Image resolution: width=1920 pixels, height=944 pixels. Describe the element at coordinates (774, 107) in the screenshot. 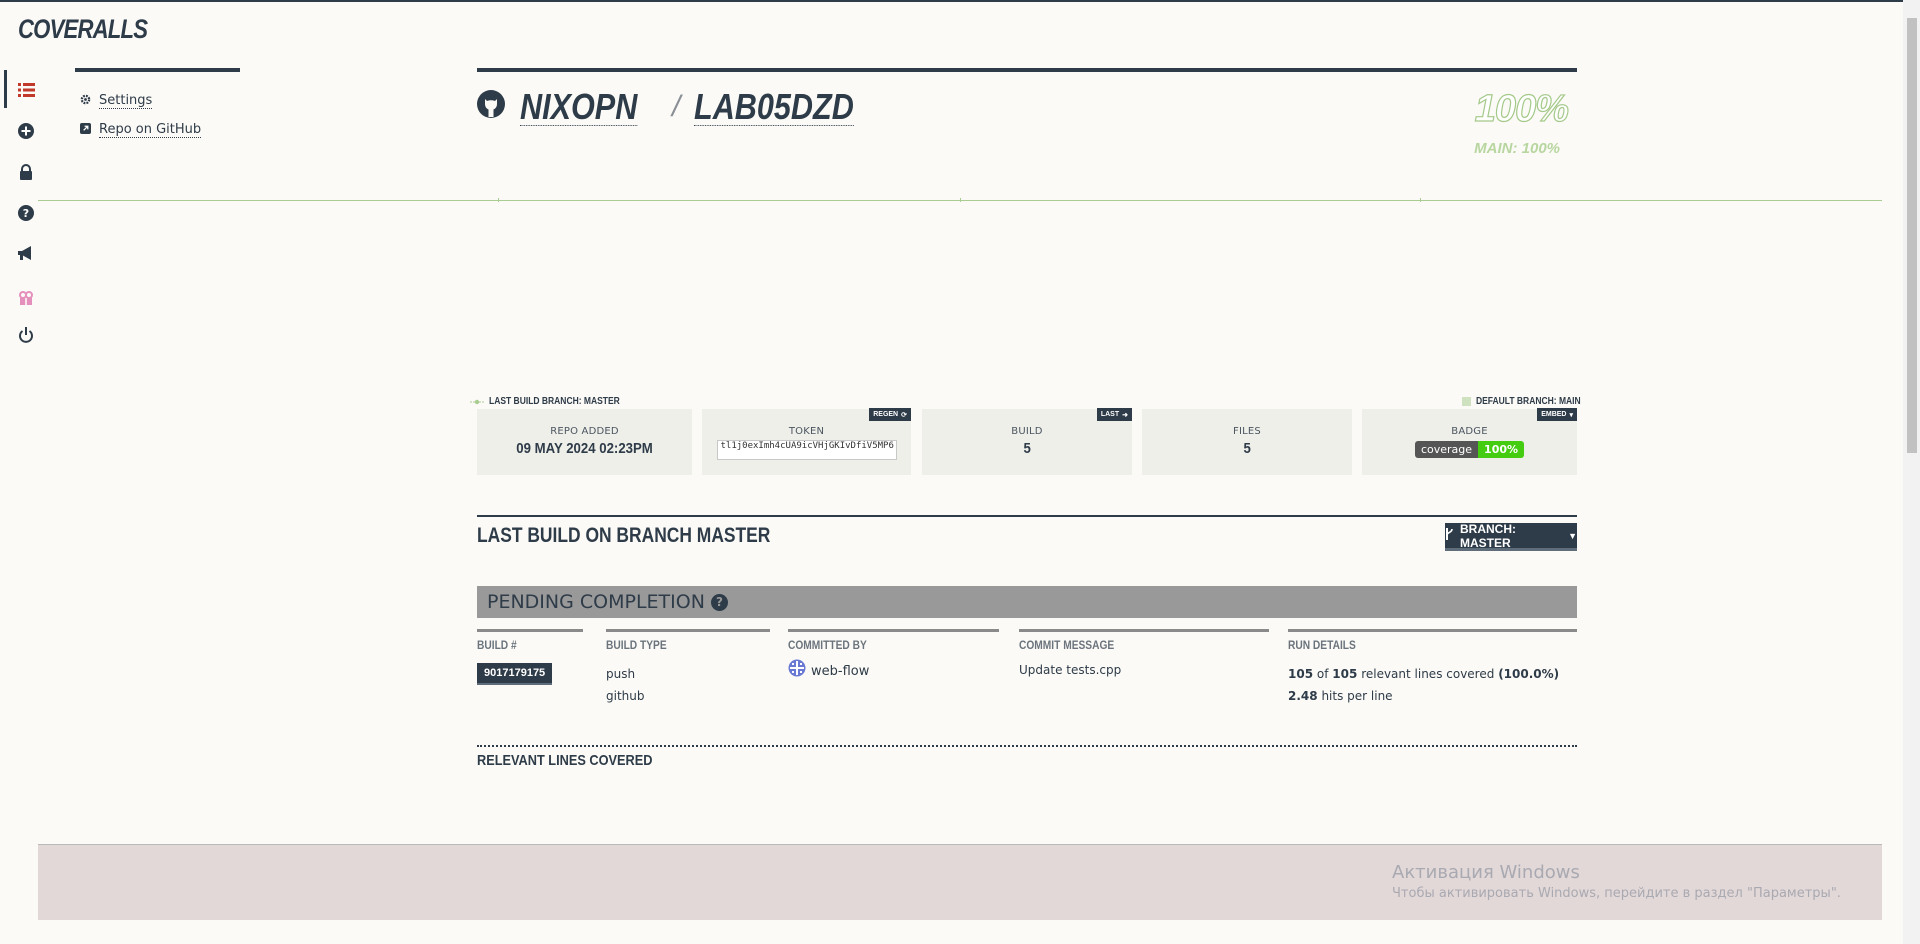

I see `repo-name-link: LAB05DZD` at that location.